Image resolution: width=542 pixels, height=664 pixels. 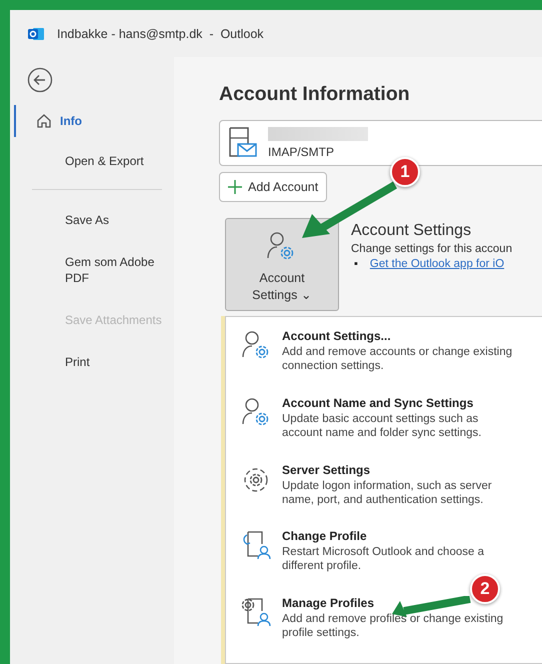 What do you see at coordinates (380, 143) in the screenshot?
I see `account-selector: IMAP/SMTP` at bounding box center [380, 143].